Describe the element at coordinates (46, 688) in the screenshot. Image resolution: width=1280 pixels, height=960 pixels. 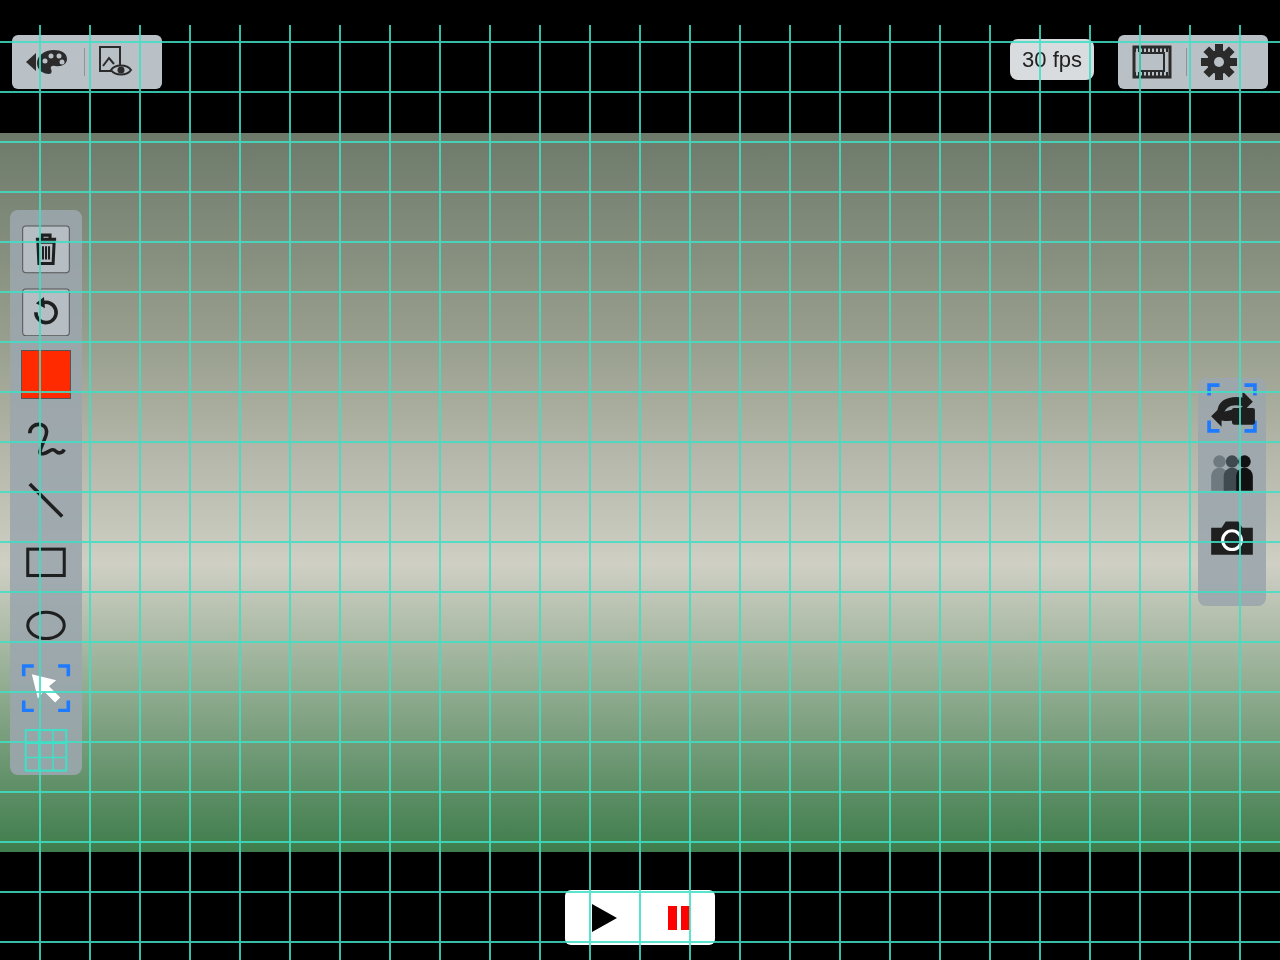
I see `pointer-icon` at that location.